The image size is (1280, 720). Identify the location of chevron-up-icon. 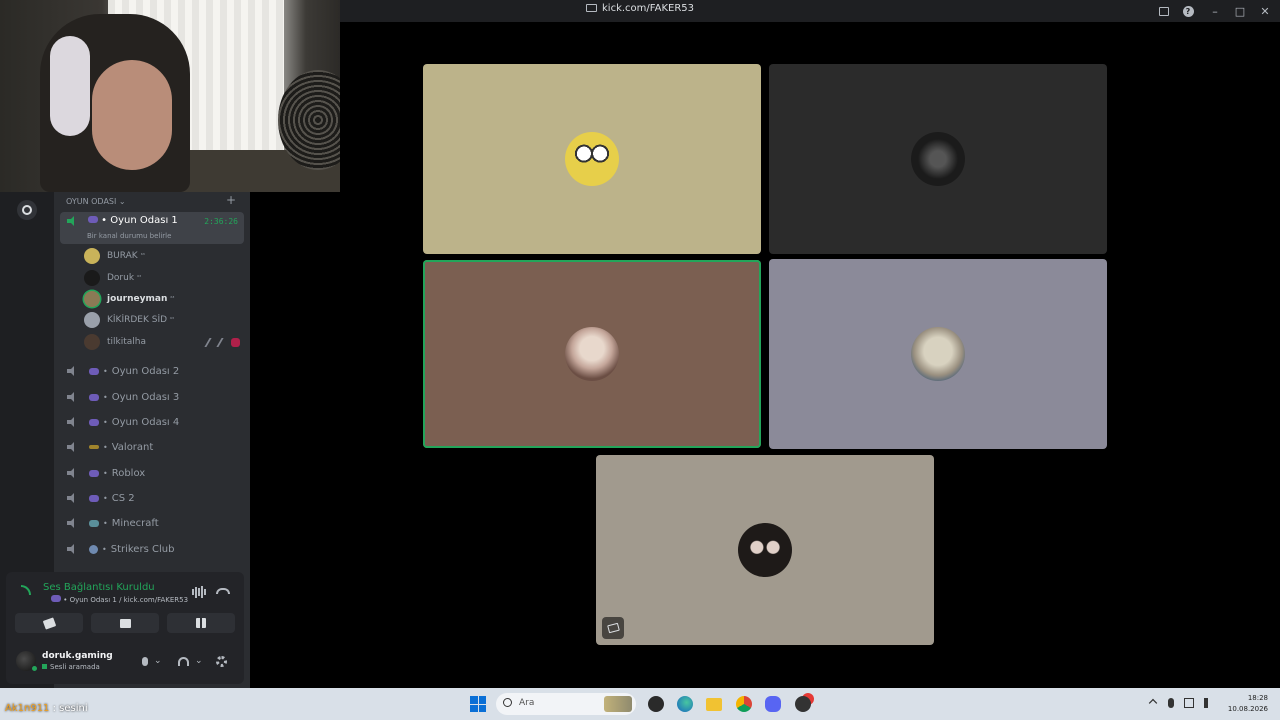
(1153, 703).